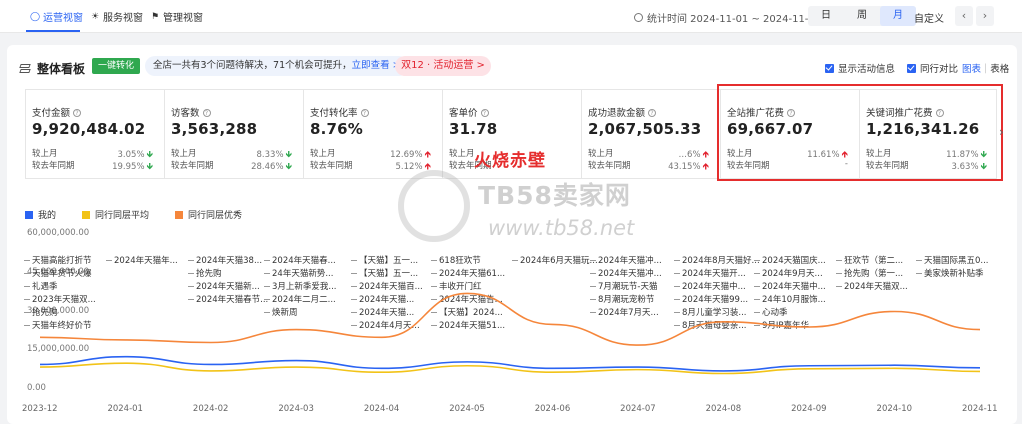  I want to click on legend-label: 同行同层优秀, so click(215, 216).